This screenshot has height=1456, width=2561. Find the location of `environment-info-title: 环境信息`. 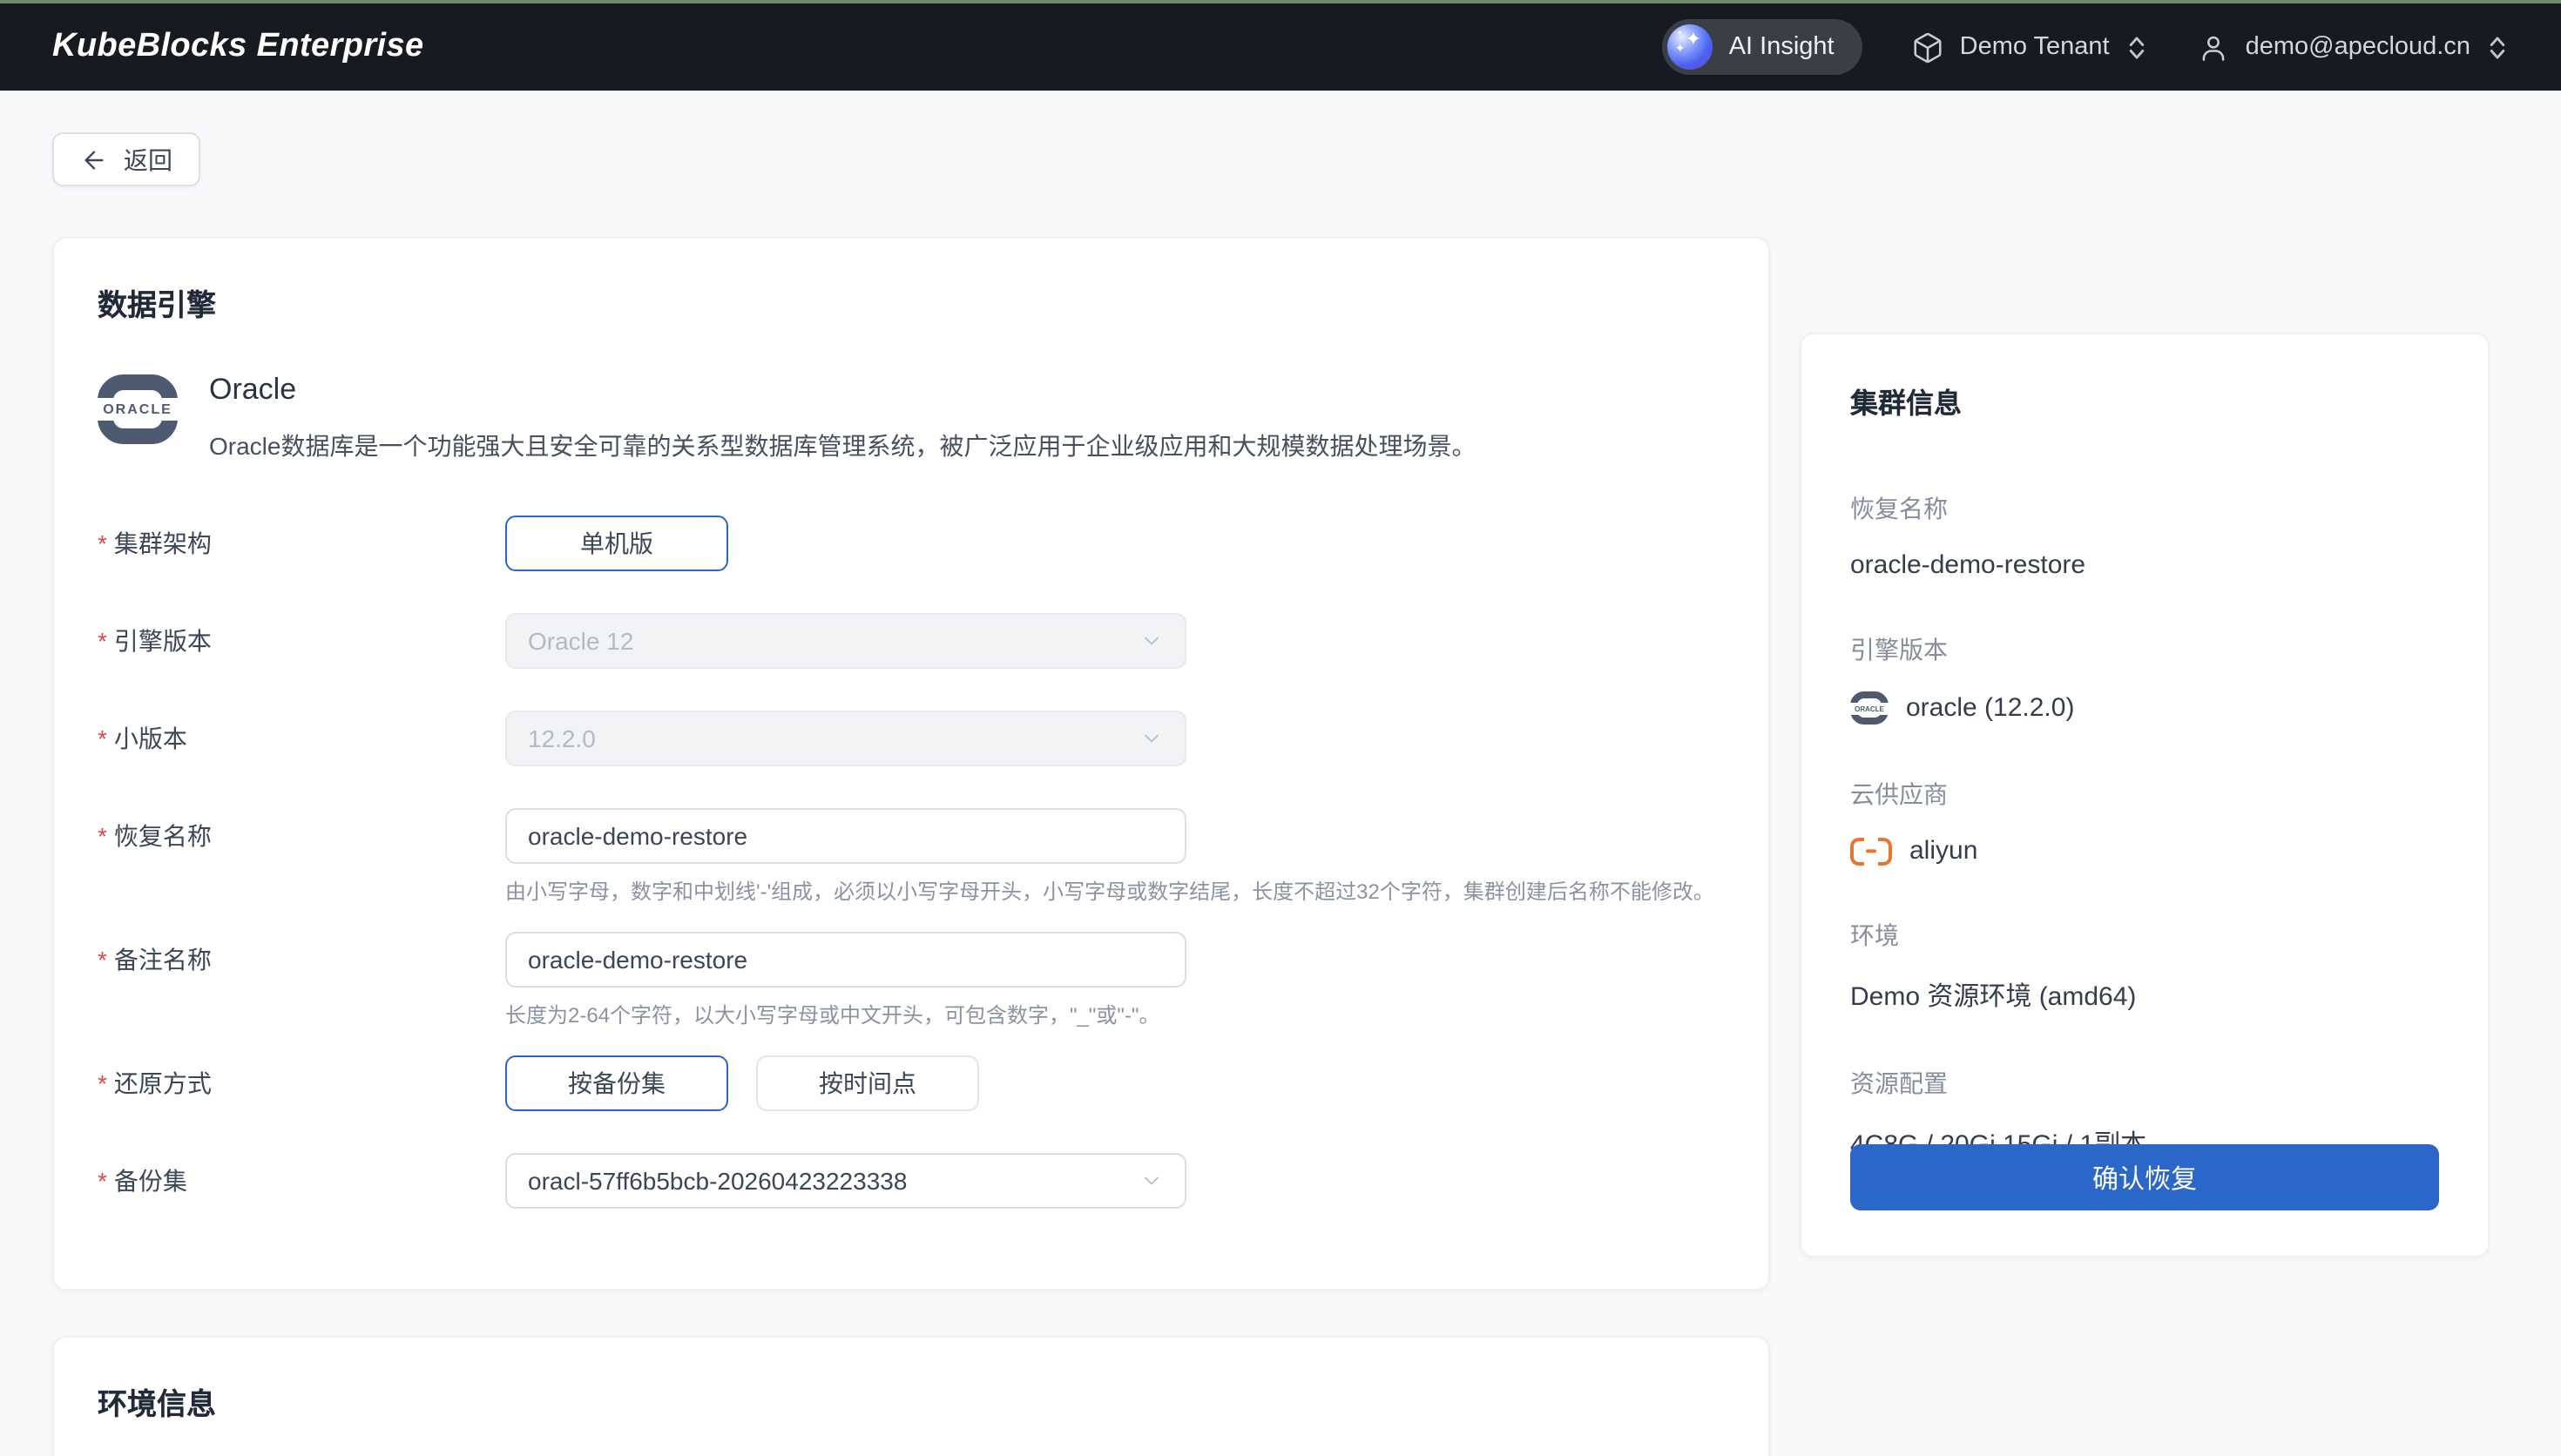

environment-info-title: 环境信息 is located at coordinates (157, 1404).